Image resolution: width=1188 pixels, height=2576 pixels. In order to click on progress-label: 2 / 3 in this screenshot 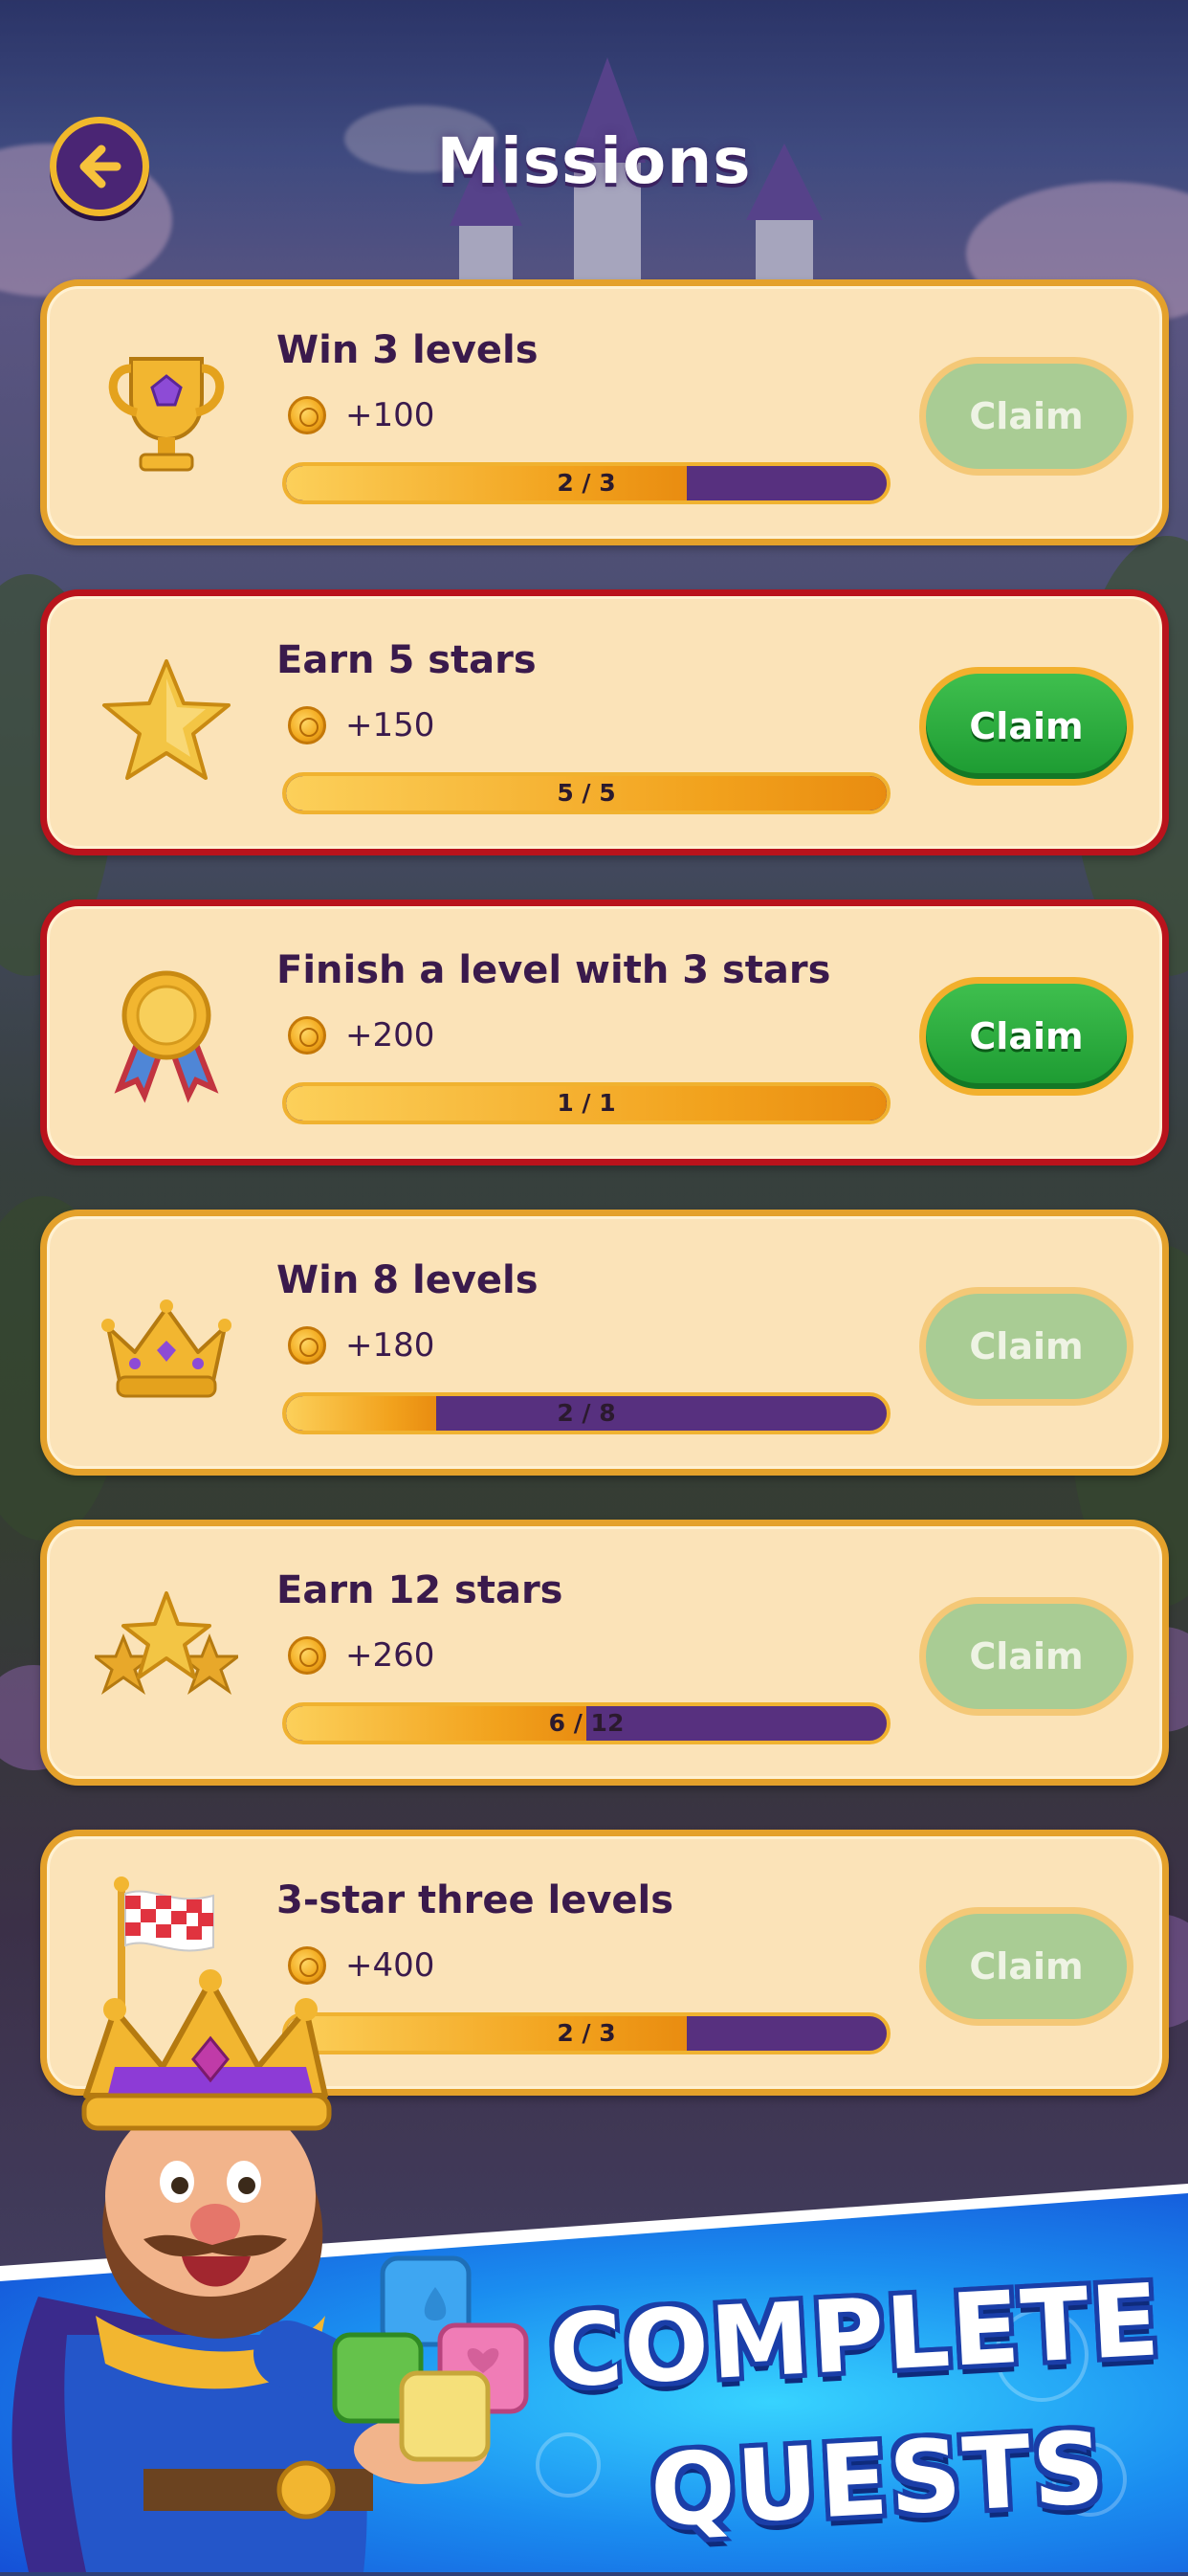, I will do `click(586, 483)`.